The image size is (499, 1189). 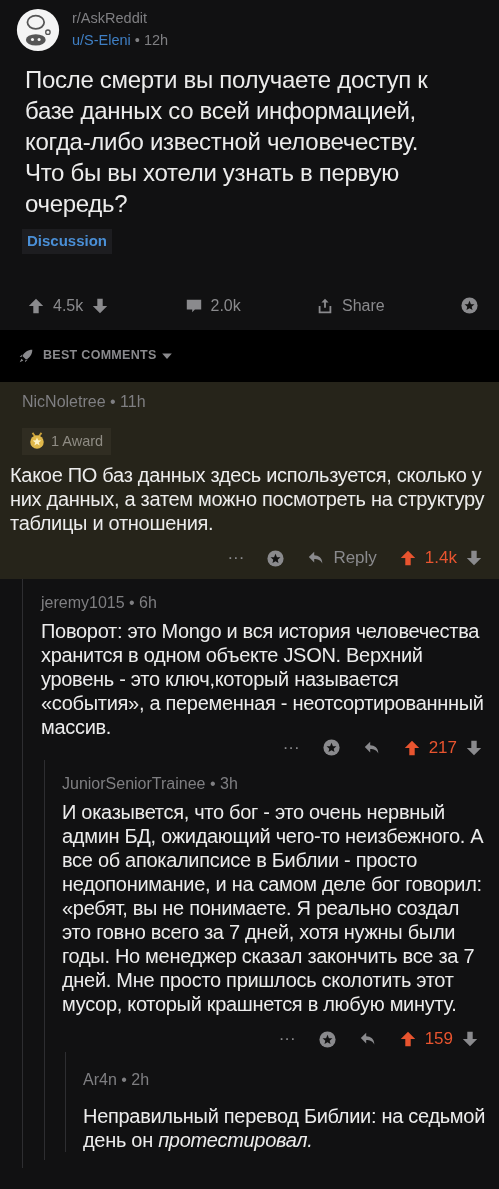 What do you see at coordinates (226, 142) in the screenshot?
I see `post-title: После смерти вы получаете доступ к базе данных со всей информацией, когда-либо известной человечеству. Что бы вы хотели узнать в первую очередь?` at bounding box center [226, 142].